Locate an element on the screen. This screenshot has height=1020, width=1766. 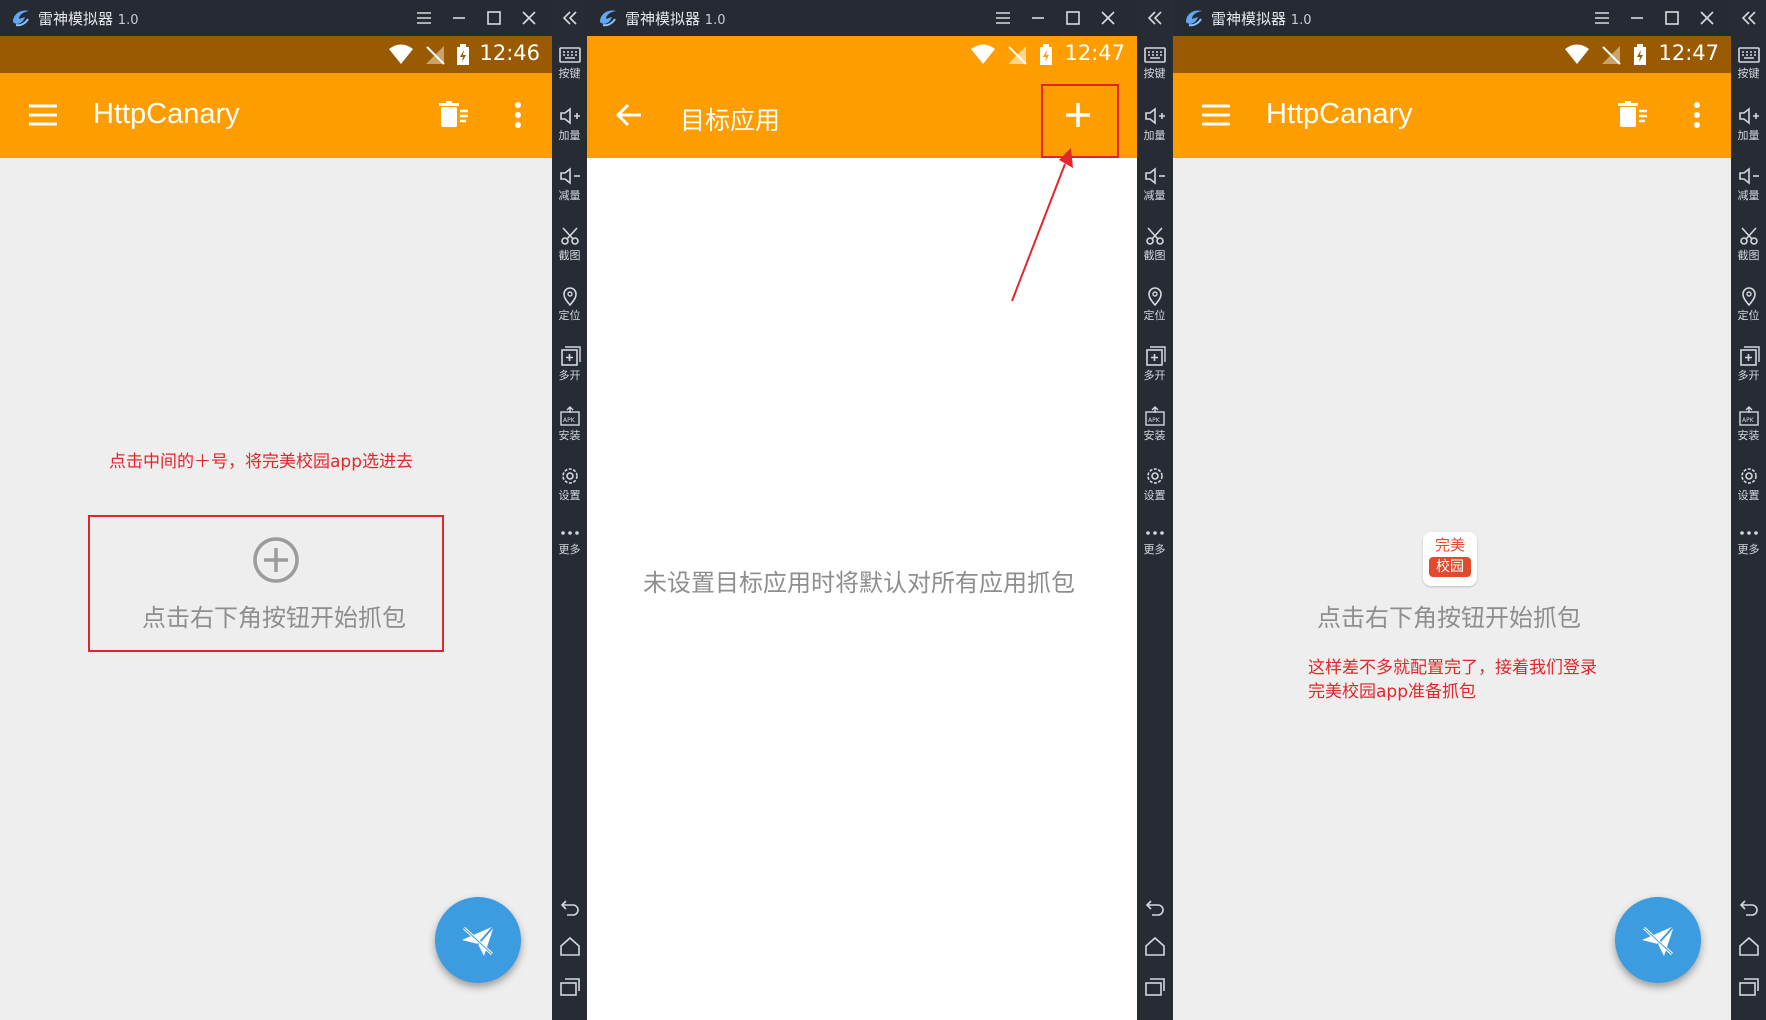
add-circle-icon is located at coordinates (276, 560).